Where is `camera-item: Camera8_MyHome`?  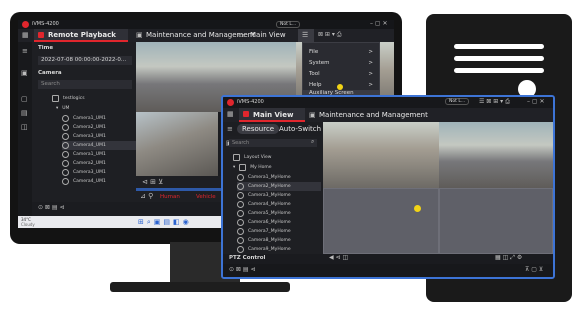
camera-item: Camera8_MyHome is located at coordinates (279, 240).